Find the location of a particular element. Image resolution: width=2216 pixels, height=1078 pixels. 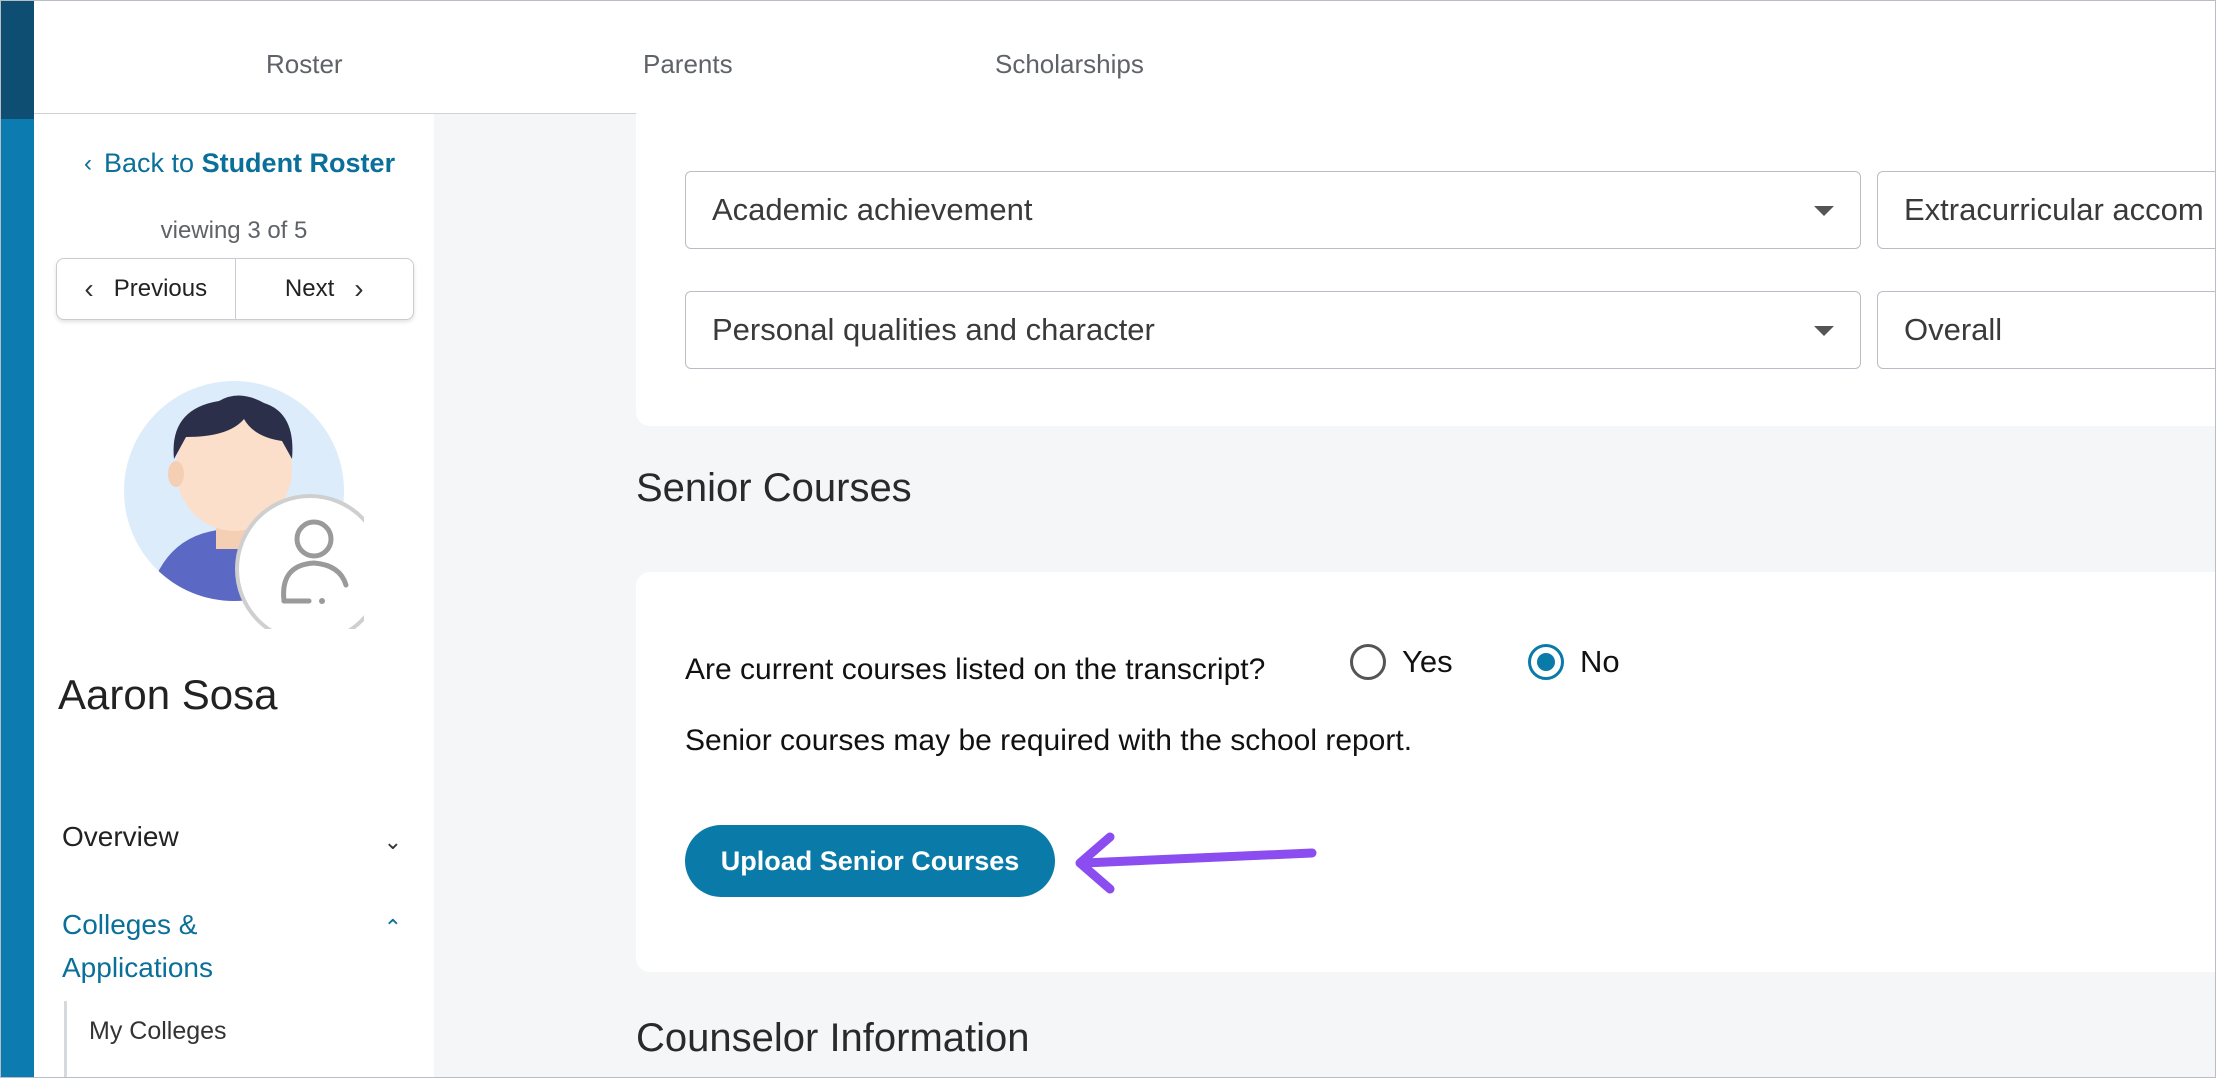

senior-courses-heading: Senior Courses is located at coordinates (774, 488).